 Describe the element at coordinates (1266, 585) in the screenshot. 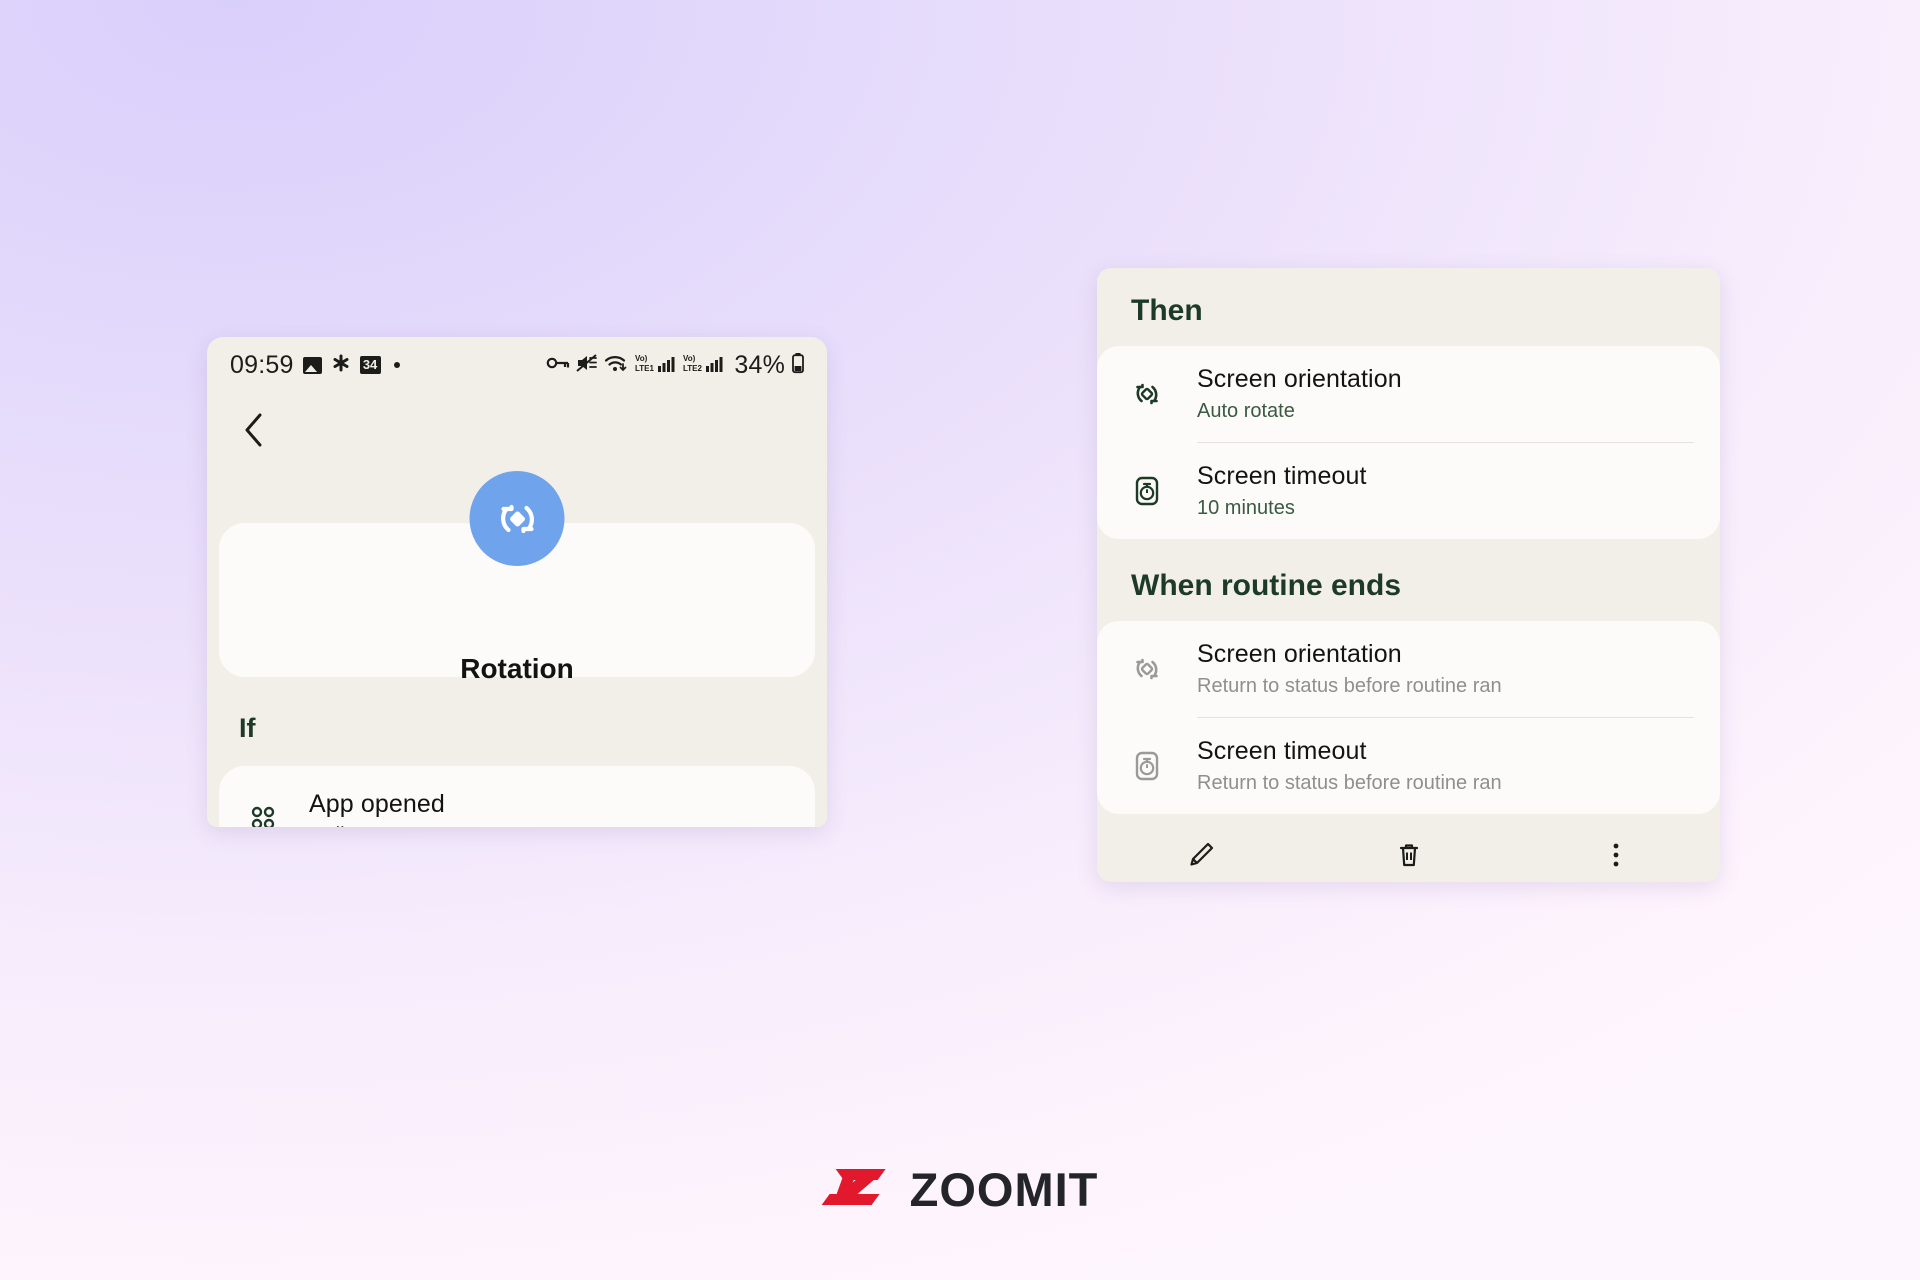

I see `section-heading-when-routine-ends: When routine ends` at that location.